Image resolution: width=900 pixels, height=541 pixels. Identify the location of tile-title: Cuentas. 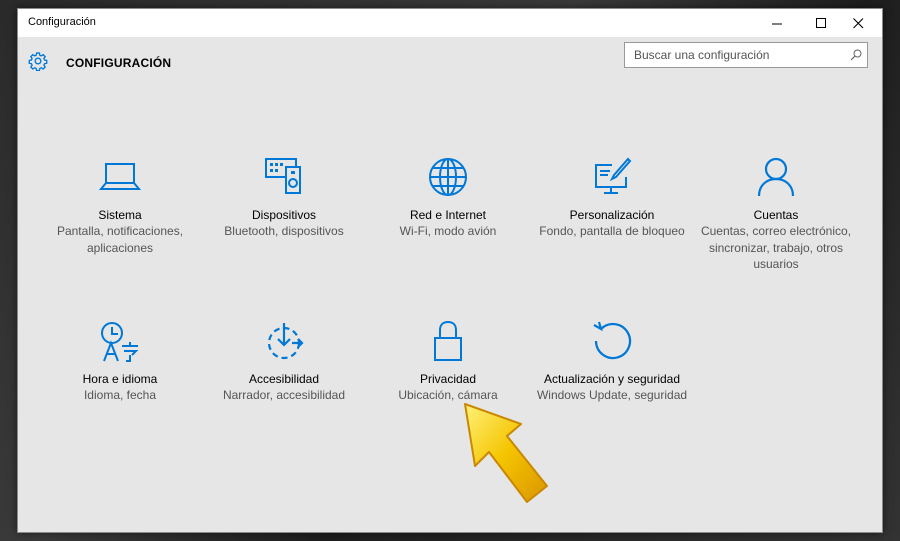
(776, 215).